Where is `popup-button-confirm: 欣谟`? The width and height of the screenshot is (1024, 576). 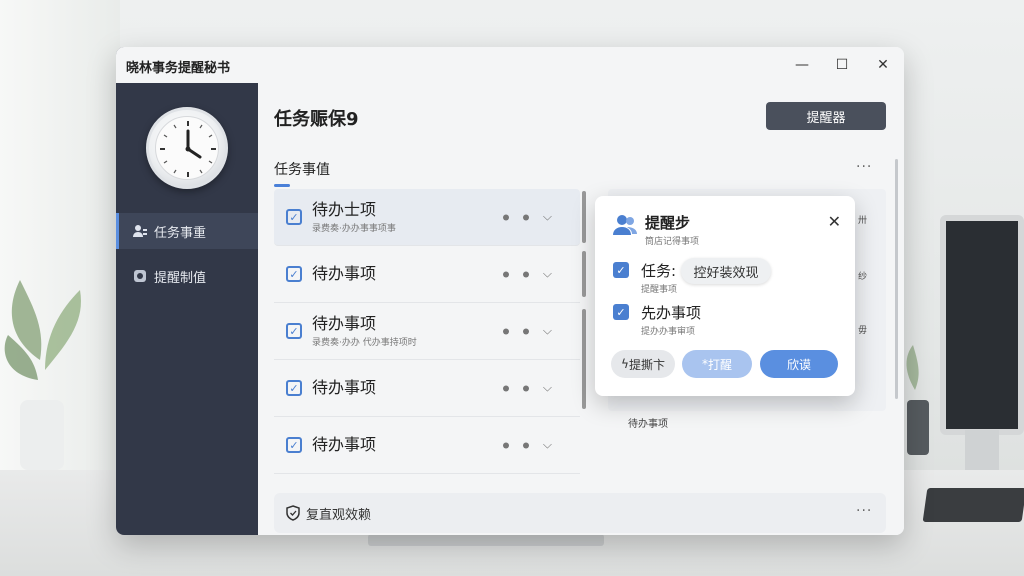
popup-button-confirm: 欣谟 is located at coordinates (799, 364).